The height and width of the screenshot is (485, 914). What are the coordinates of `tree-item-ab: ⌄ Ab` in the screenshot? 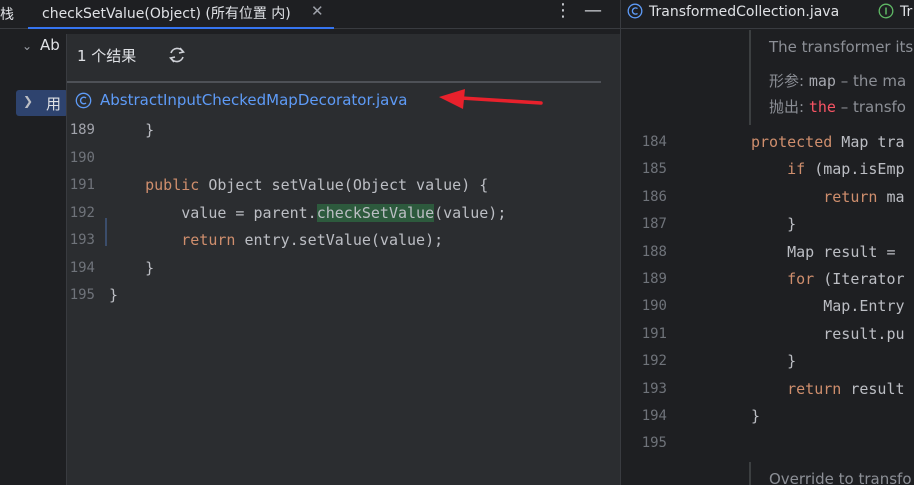 It's located at (41, 45).